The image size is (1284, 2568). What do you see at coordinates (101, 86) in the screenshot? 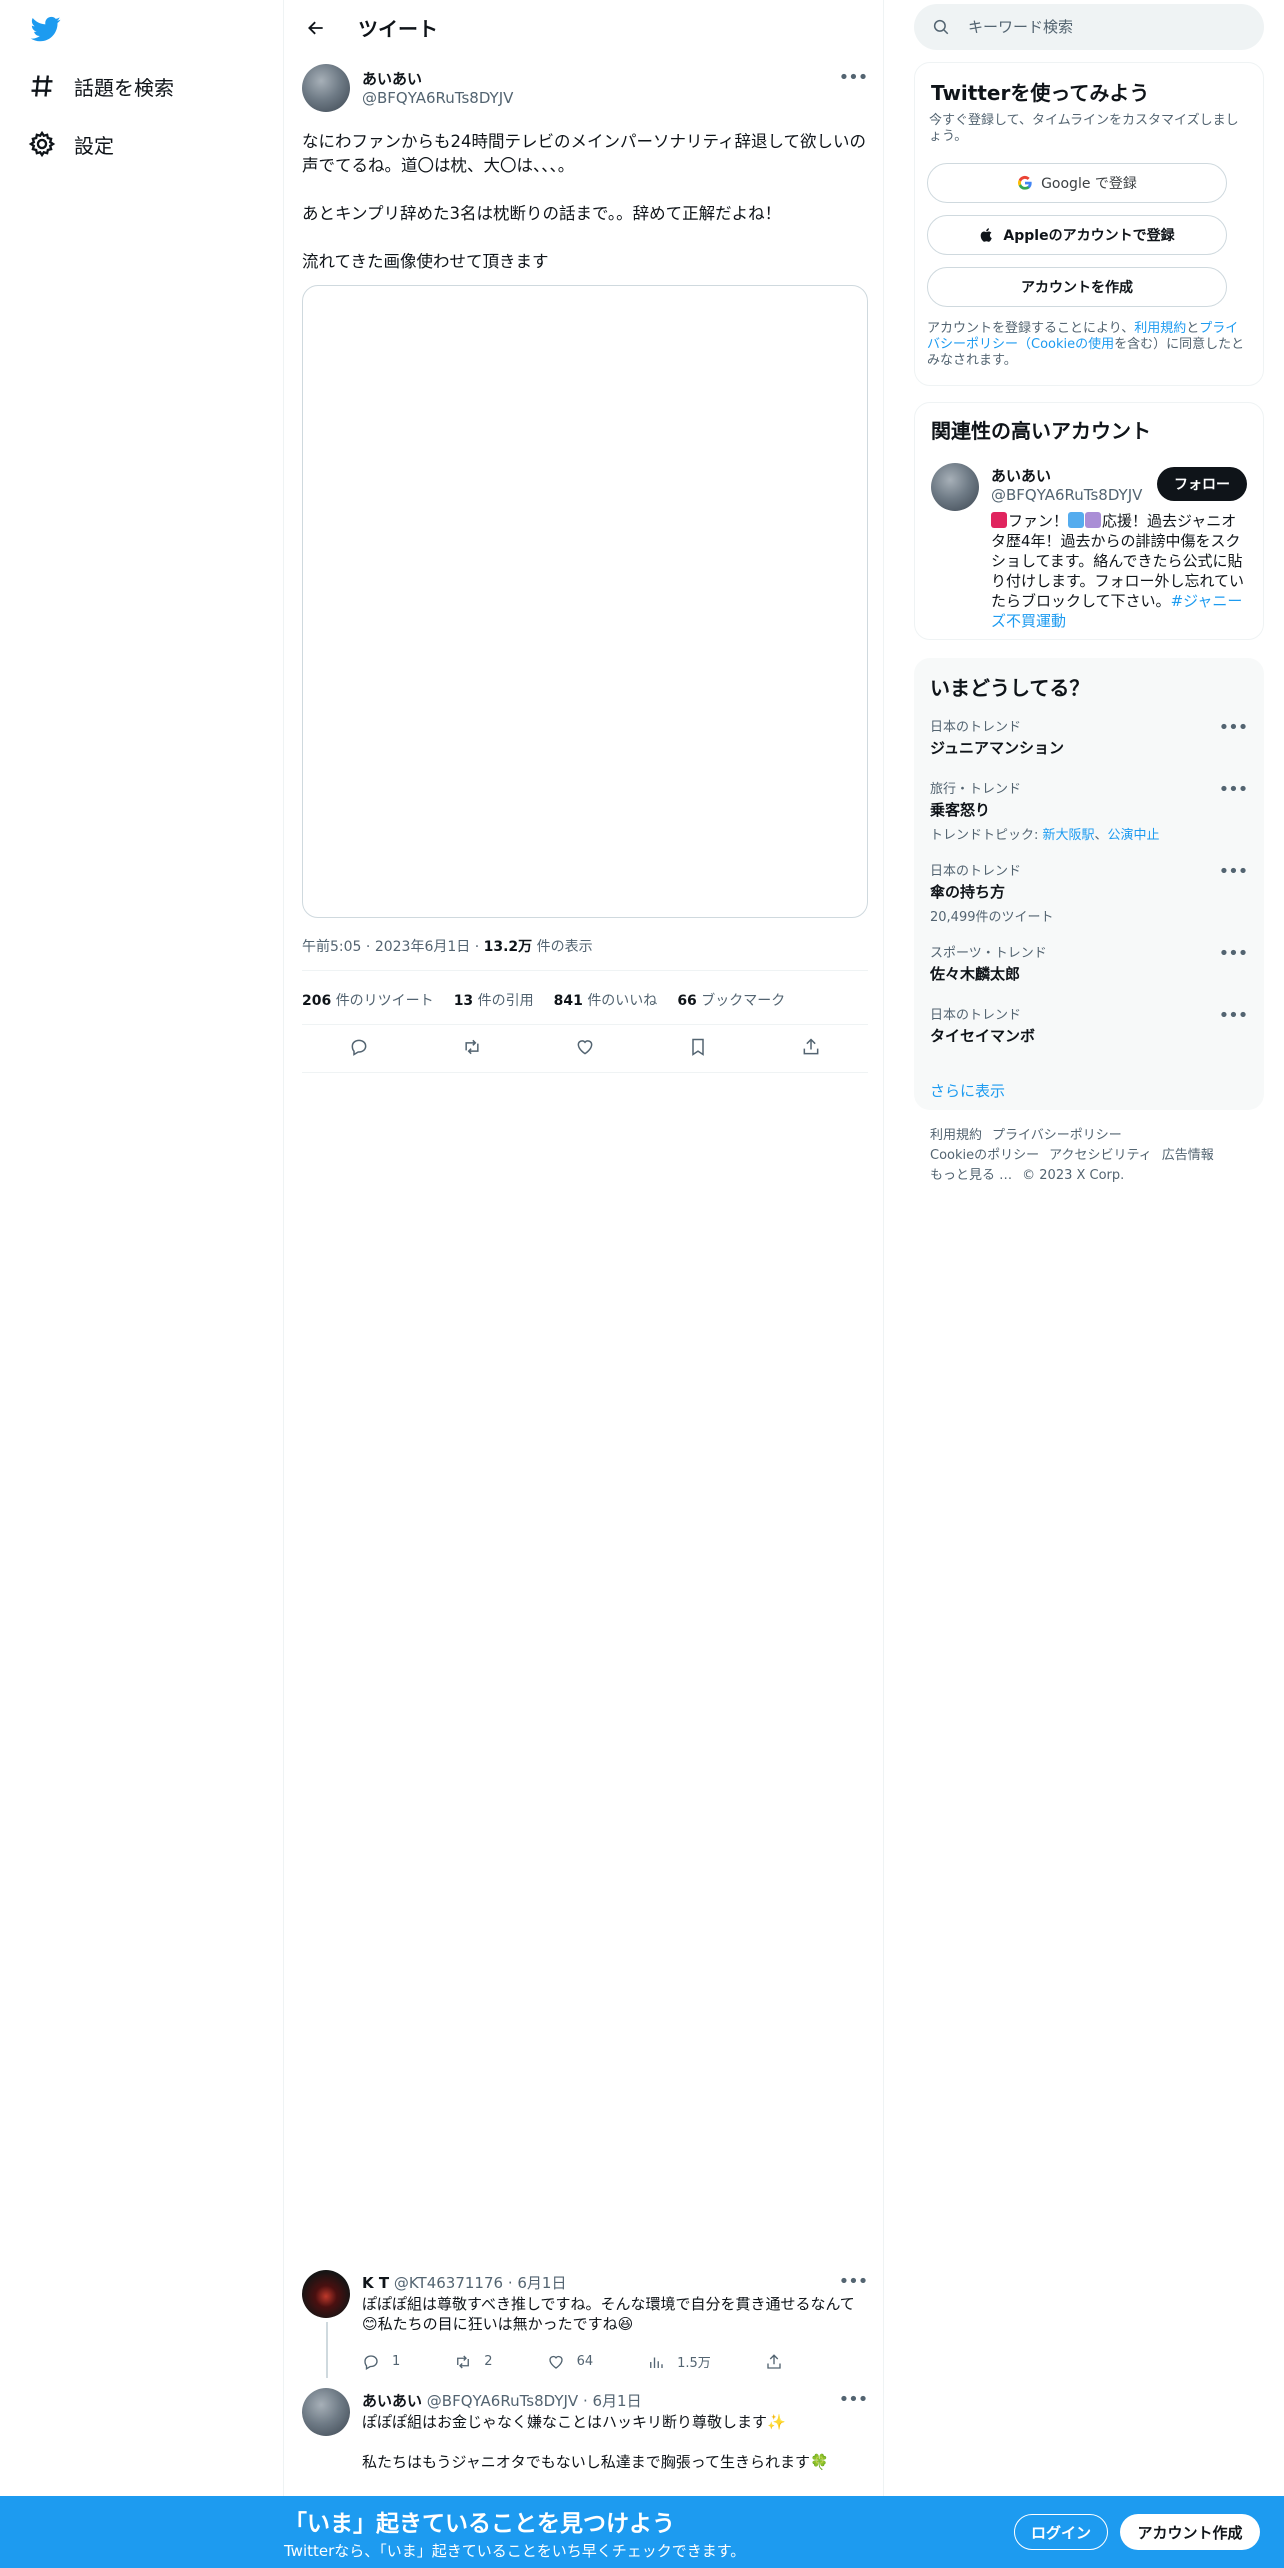
I see `nav-explore: 話題を検索` at bounding box center [101, 86].